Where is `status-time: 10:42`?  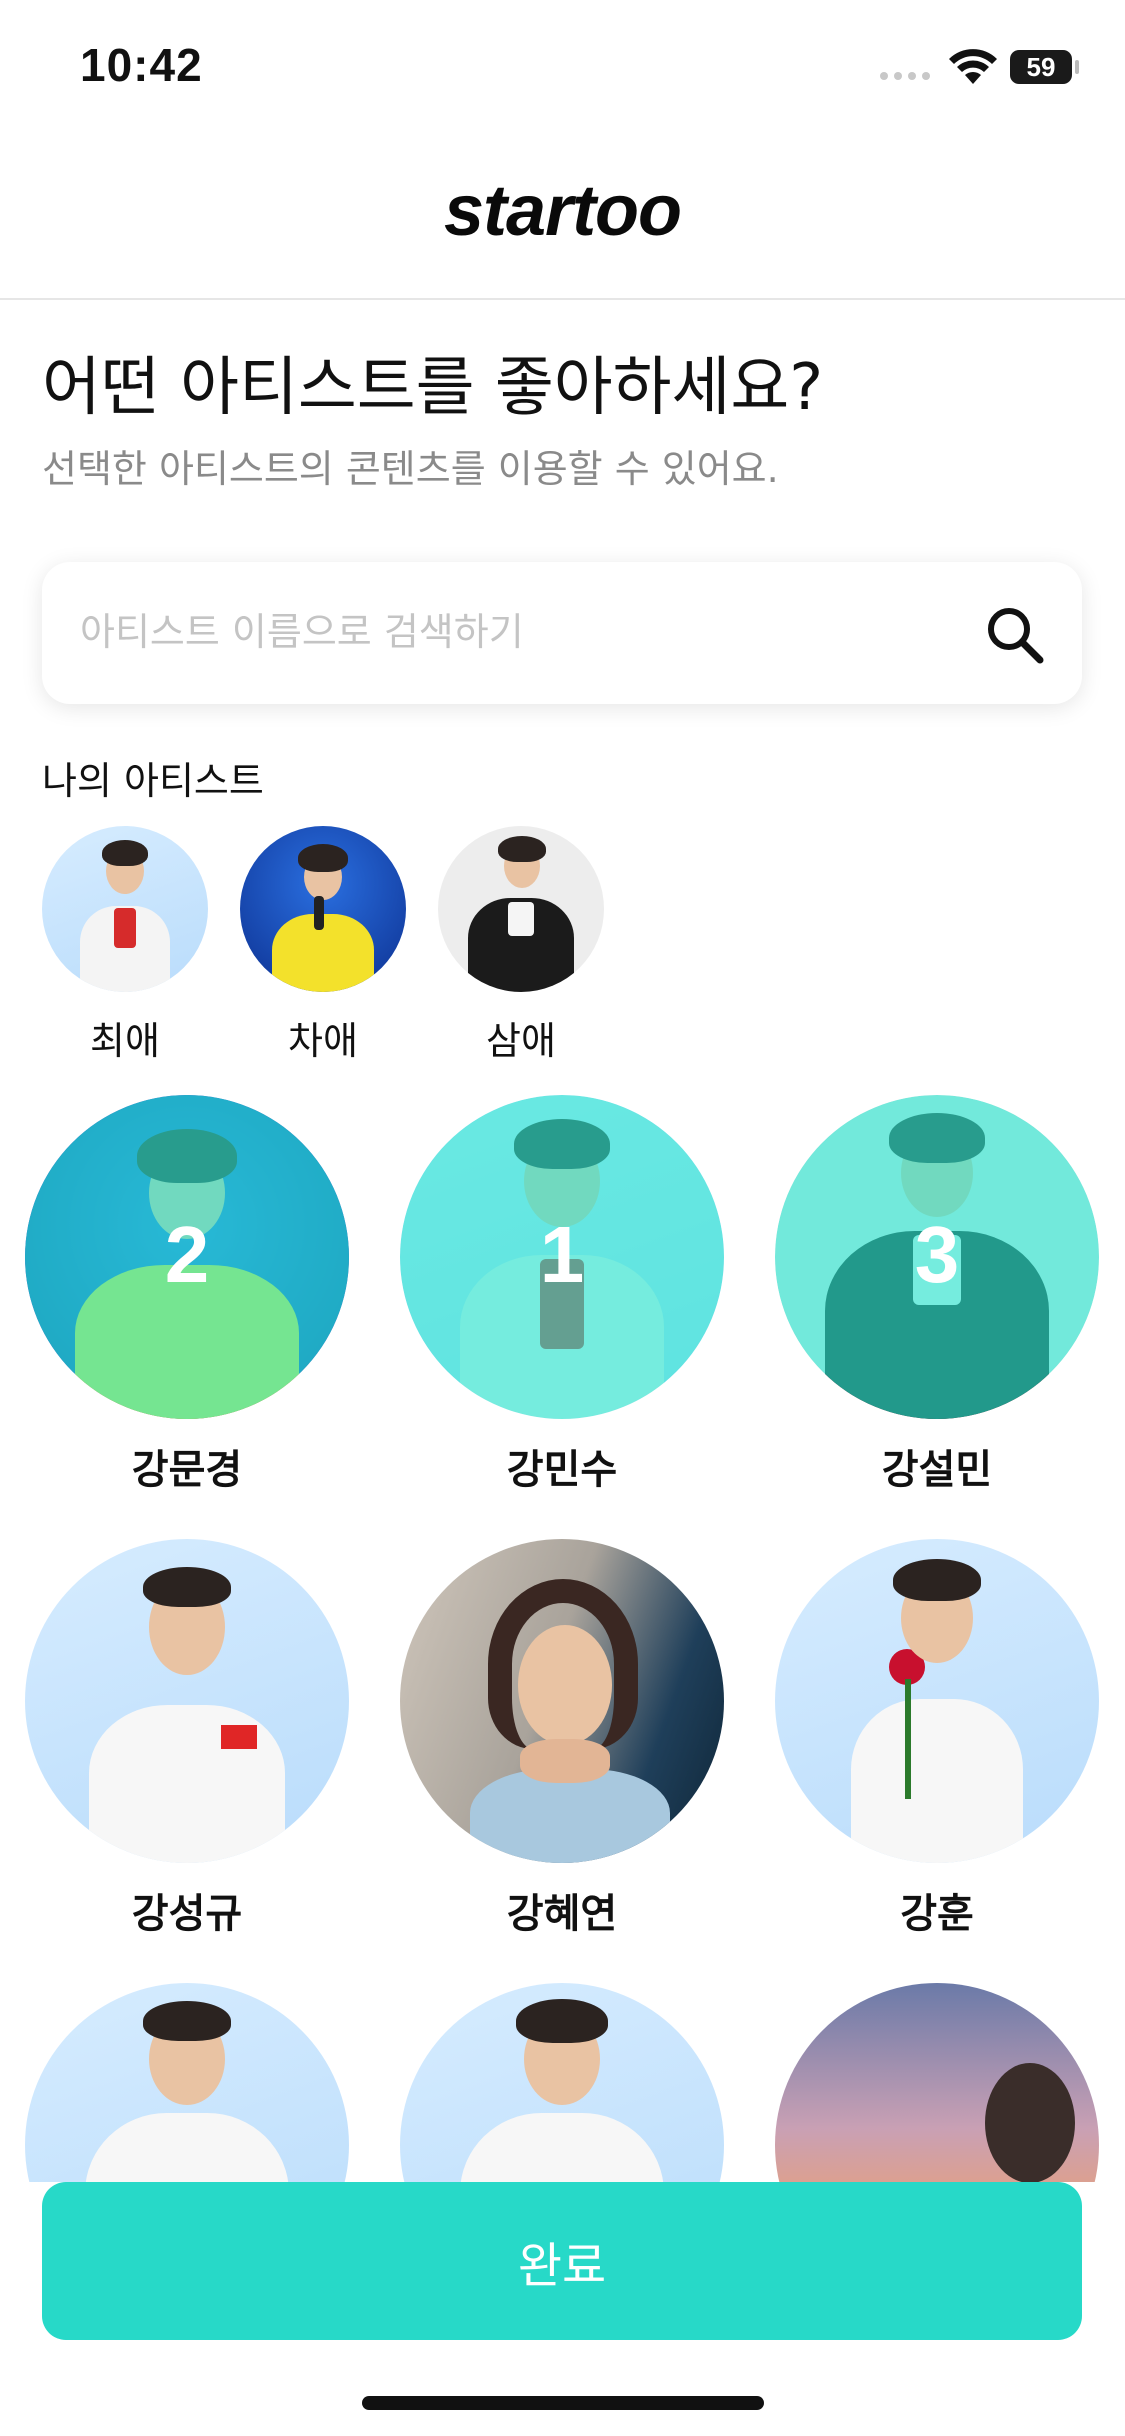 status-time: 10:42 is located at coordinates (141, 65).